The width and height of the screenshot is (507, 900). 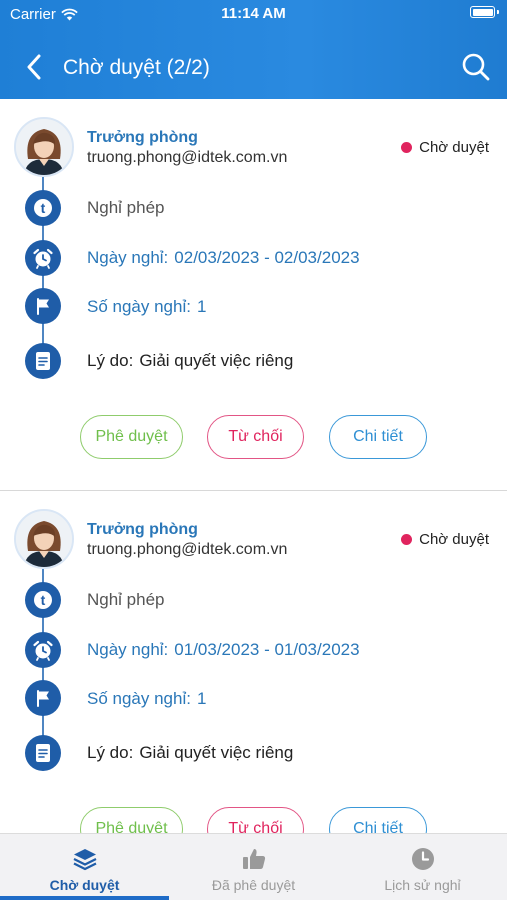 What do you see at coordinates (267, 257) in the screenshot?
I see `leave-date-value: 02/03/2023 - 02/03/2023` at bounding box center [267, 257].